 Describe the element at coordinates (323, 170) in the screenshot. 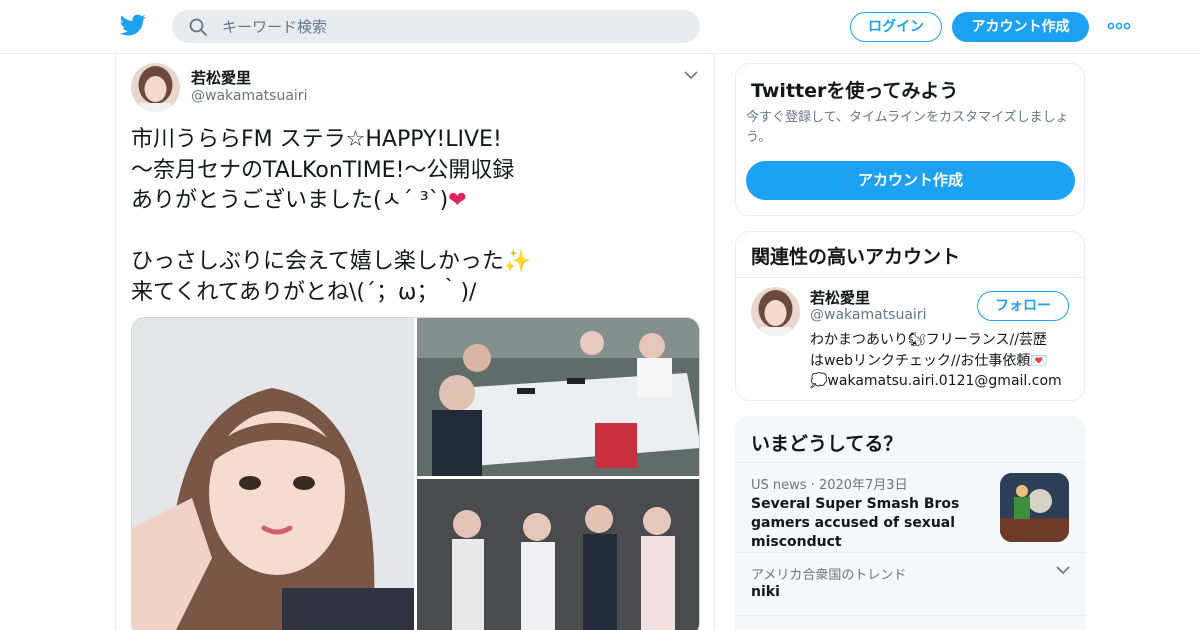

I see `tweet-line: ～奈月セナのTALKonTIME!～公開収録` at that location.